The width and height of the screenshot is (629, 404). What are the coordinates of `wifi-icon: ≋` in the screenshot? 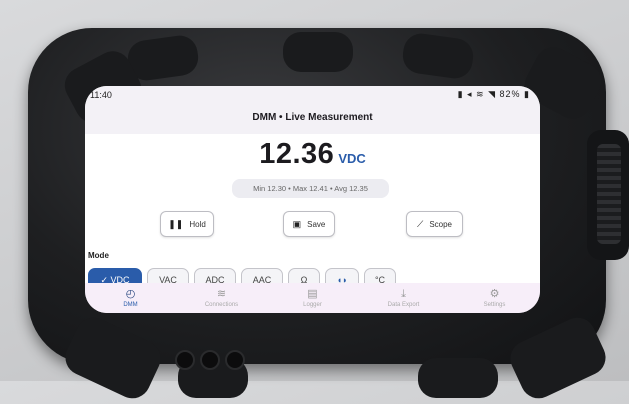 It's located at (221, 293).